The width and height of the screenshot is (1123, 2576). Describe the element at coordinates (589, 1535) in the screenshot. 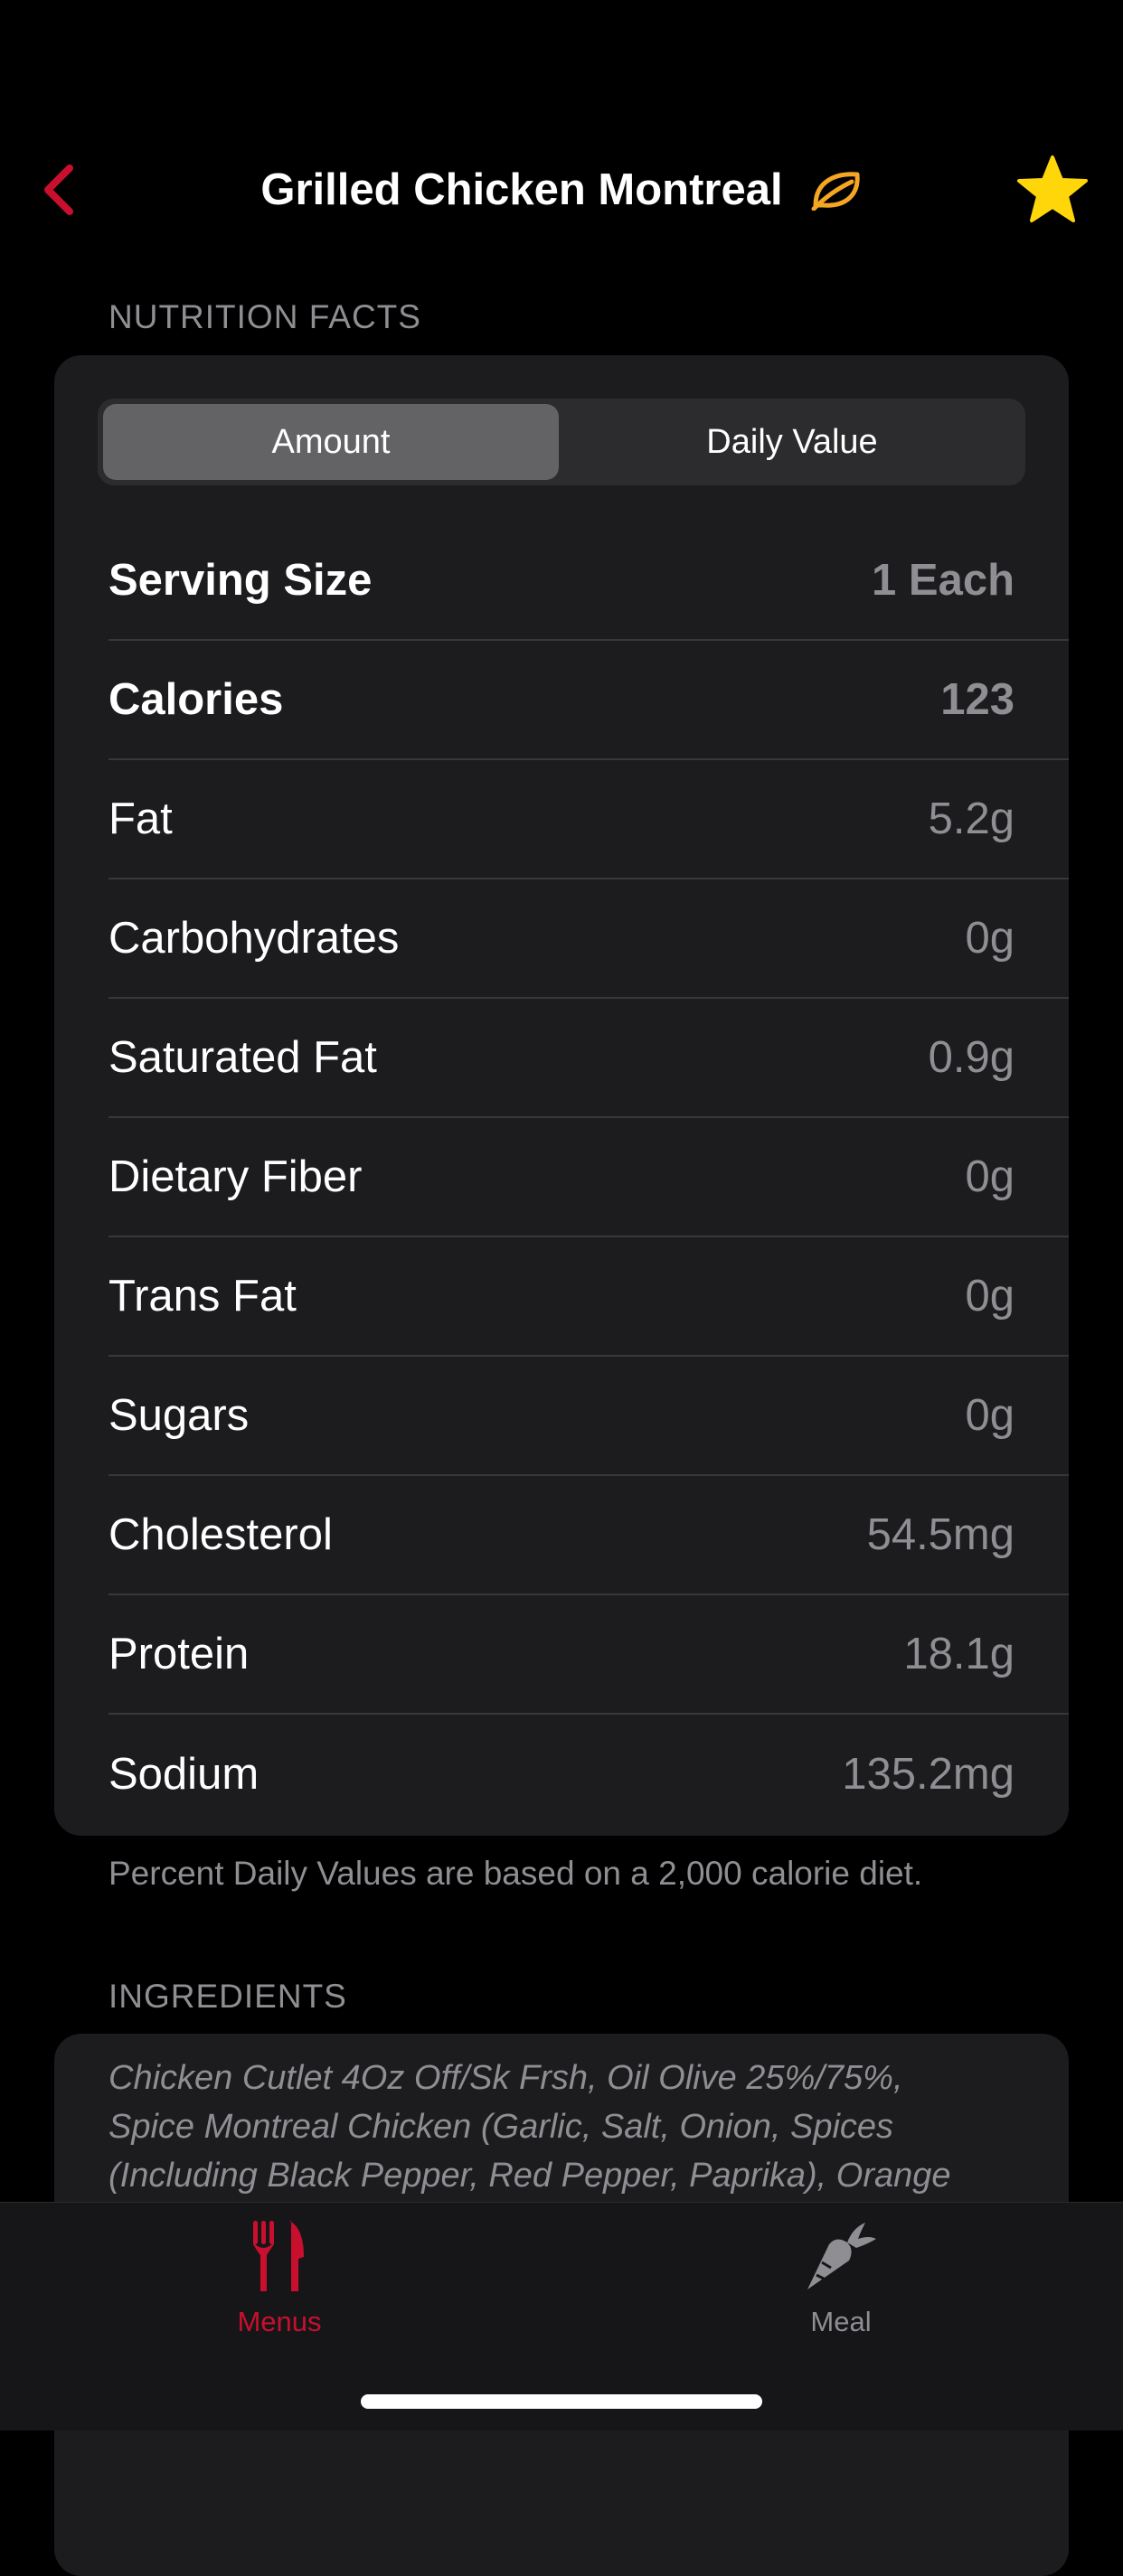

I see `table-row: Cholesterol 54.5mg` at that location.